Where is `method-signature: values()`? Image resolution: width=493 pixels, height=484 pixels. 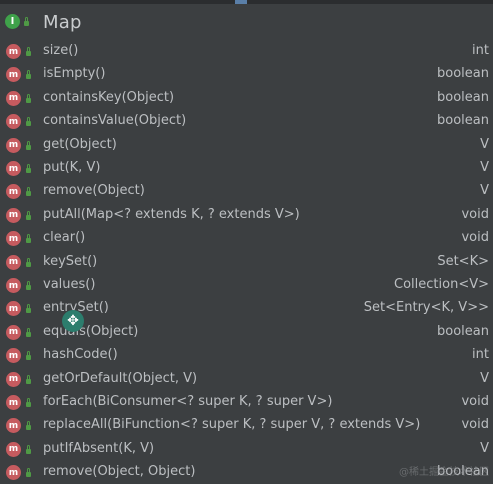 method-signature: values() is located at coordinates (69, 284).